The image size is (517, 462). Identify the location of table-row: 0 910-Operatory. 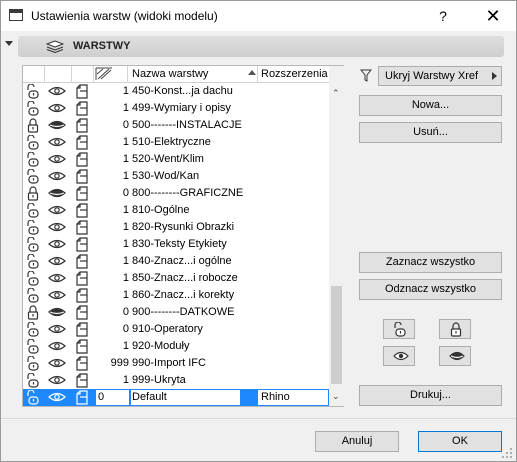
(176, 329).